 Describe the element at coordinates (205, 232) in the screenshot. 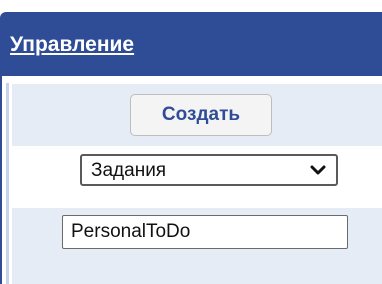

I see `name-input` at that location.